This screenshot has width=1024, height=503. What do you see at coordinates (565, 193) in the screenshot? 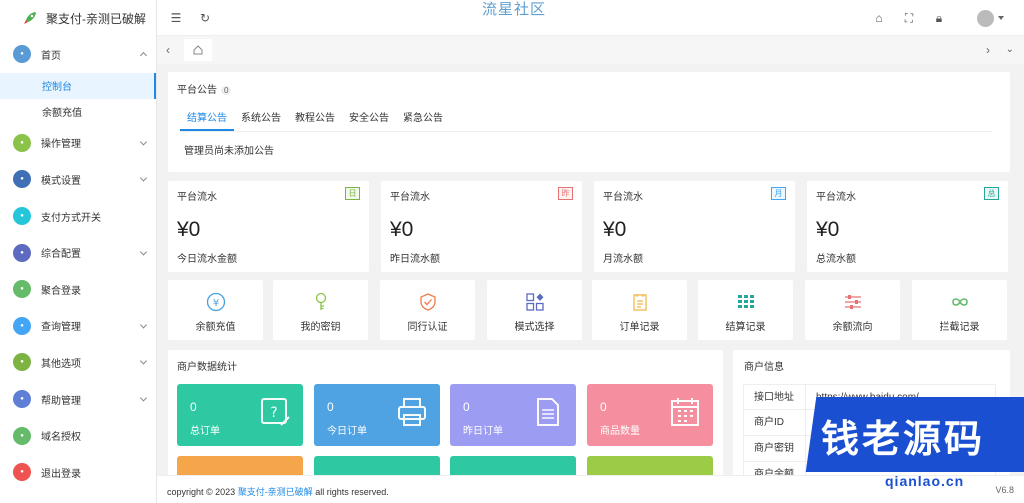
I see `flow-tag-badge: 昨` at bounding box center [565, 193].